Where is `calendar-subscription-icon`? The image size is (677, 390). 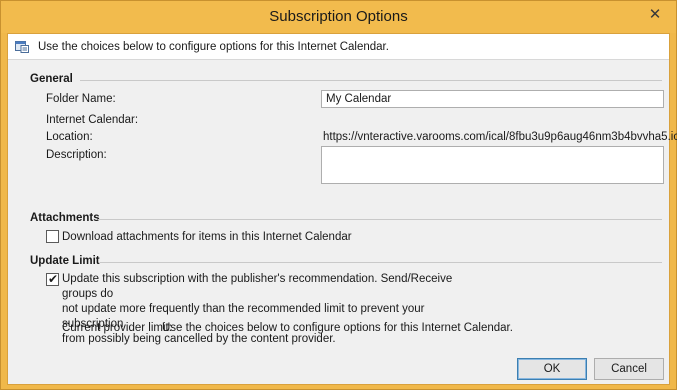 calendar-subscription-icon is located at coordinates (22, 47).